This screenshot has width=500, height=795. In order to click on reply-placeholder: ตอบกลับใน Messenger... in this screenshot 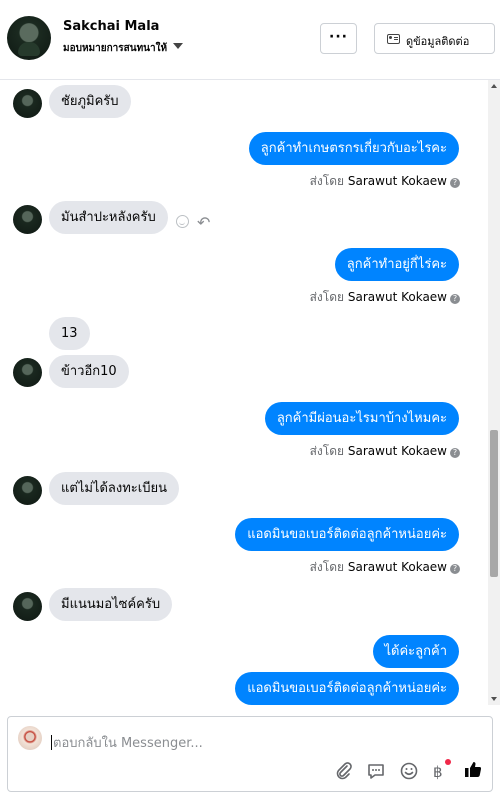, I will do `click(128, 743)`.